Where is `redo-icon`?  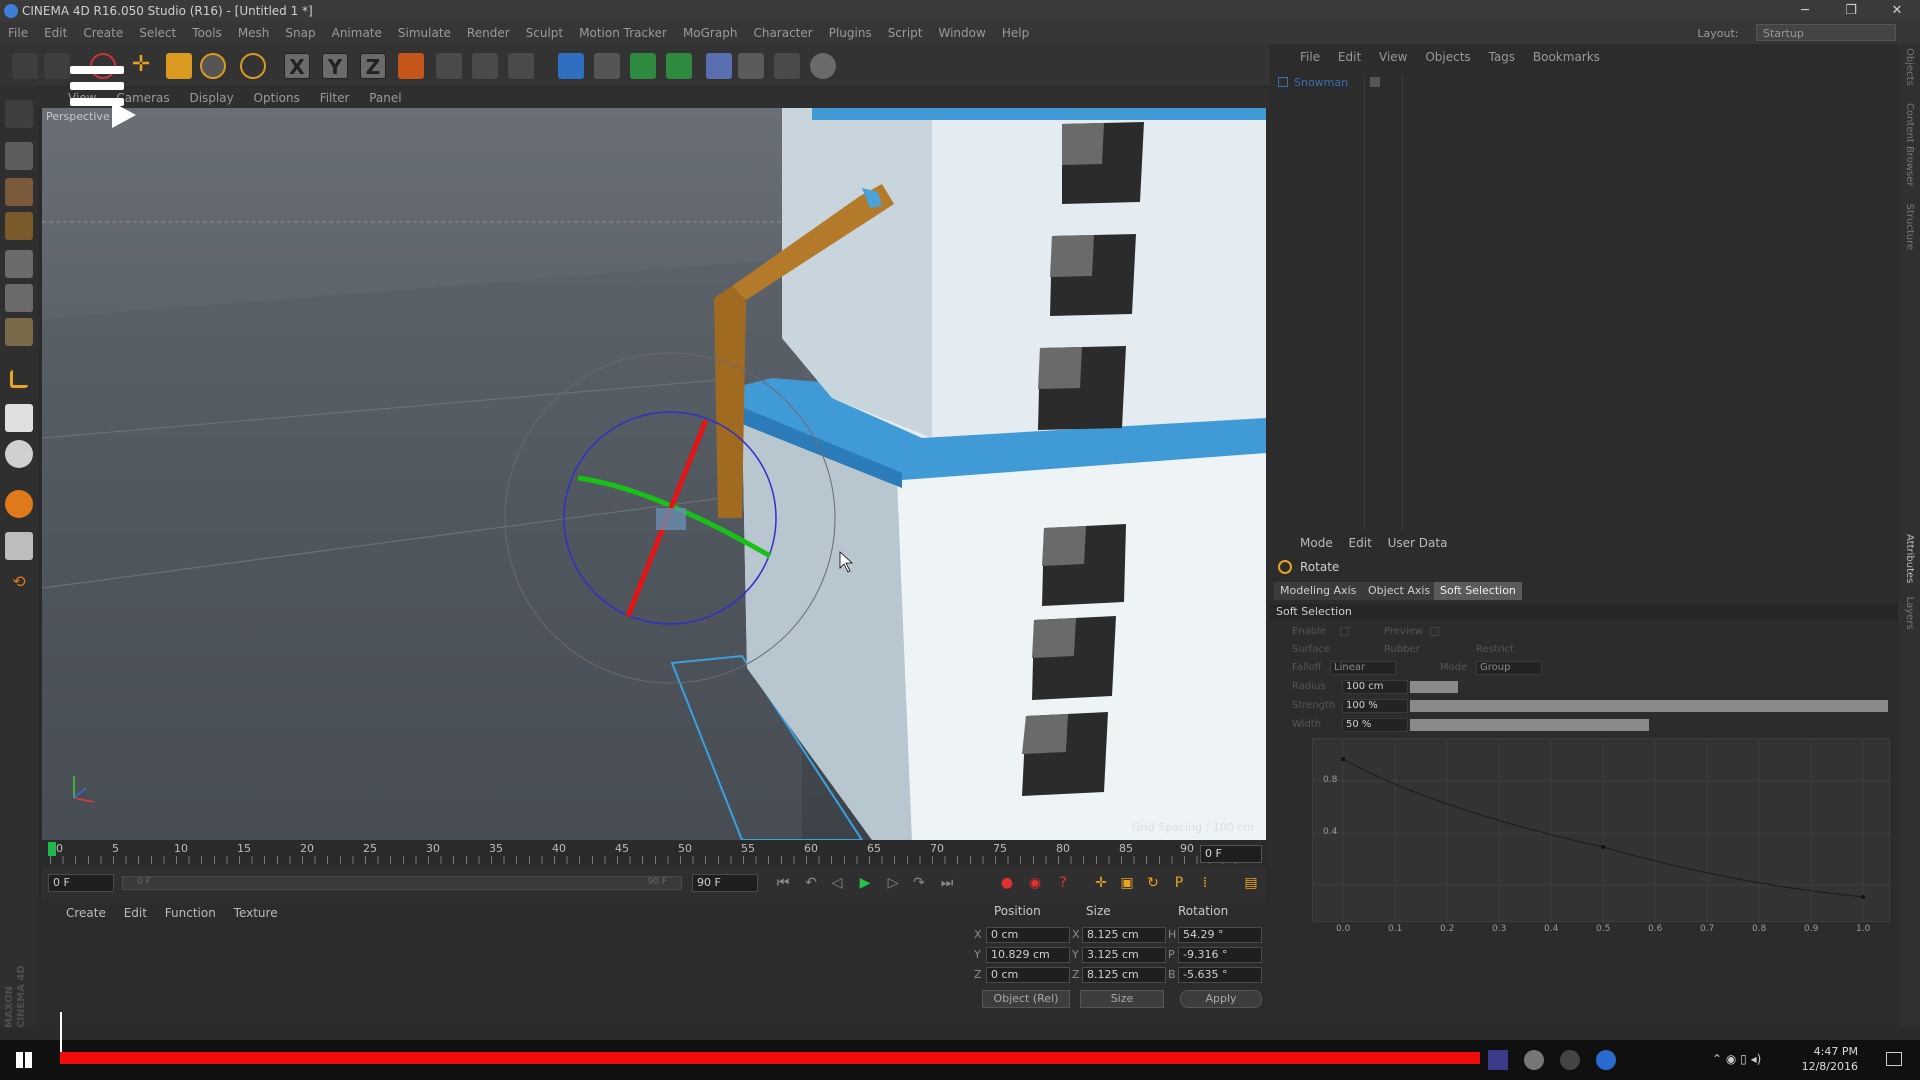 redo-icon is located at coordinates (57, 66).